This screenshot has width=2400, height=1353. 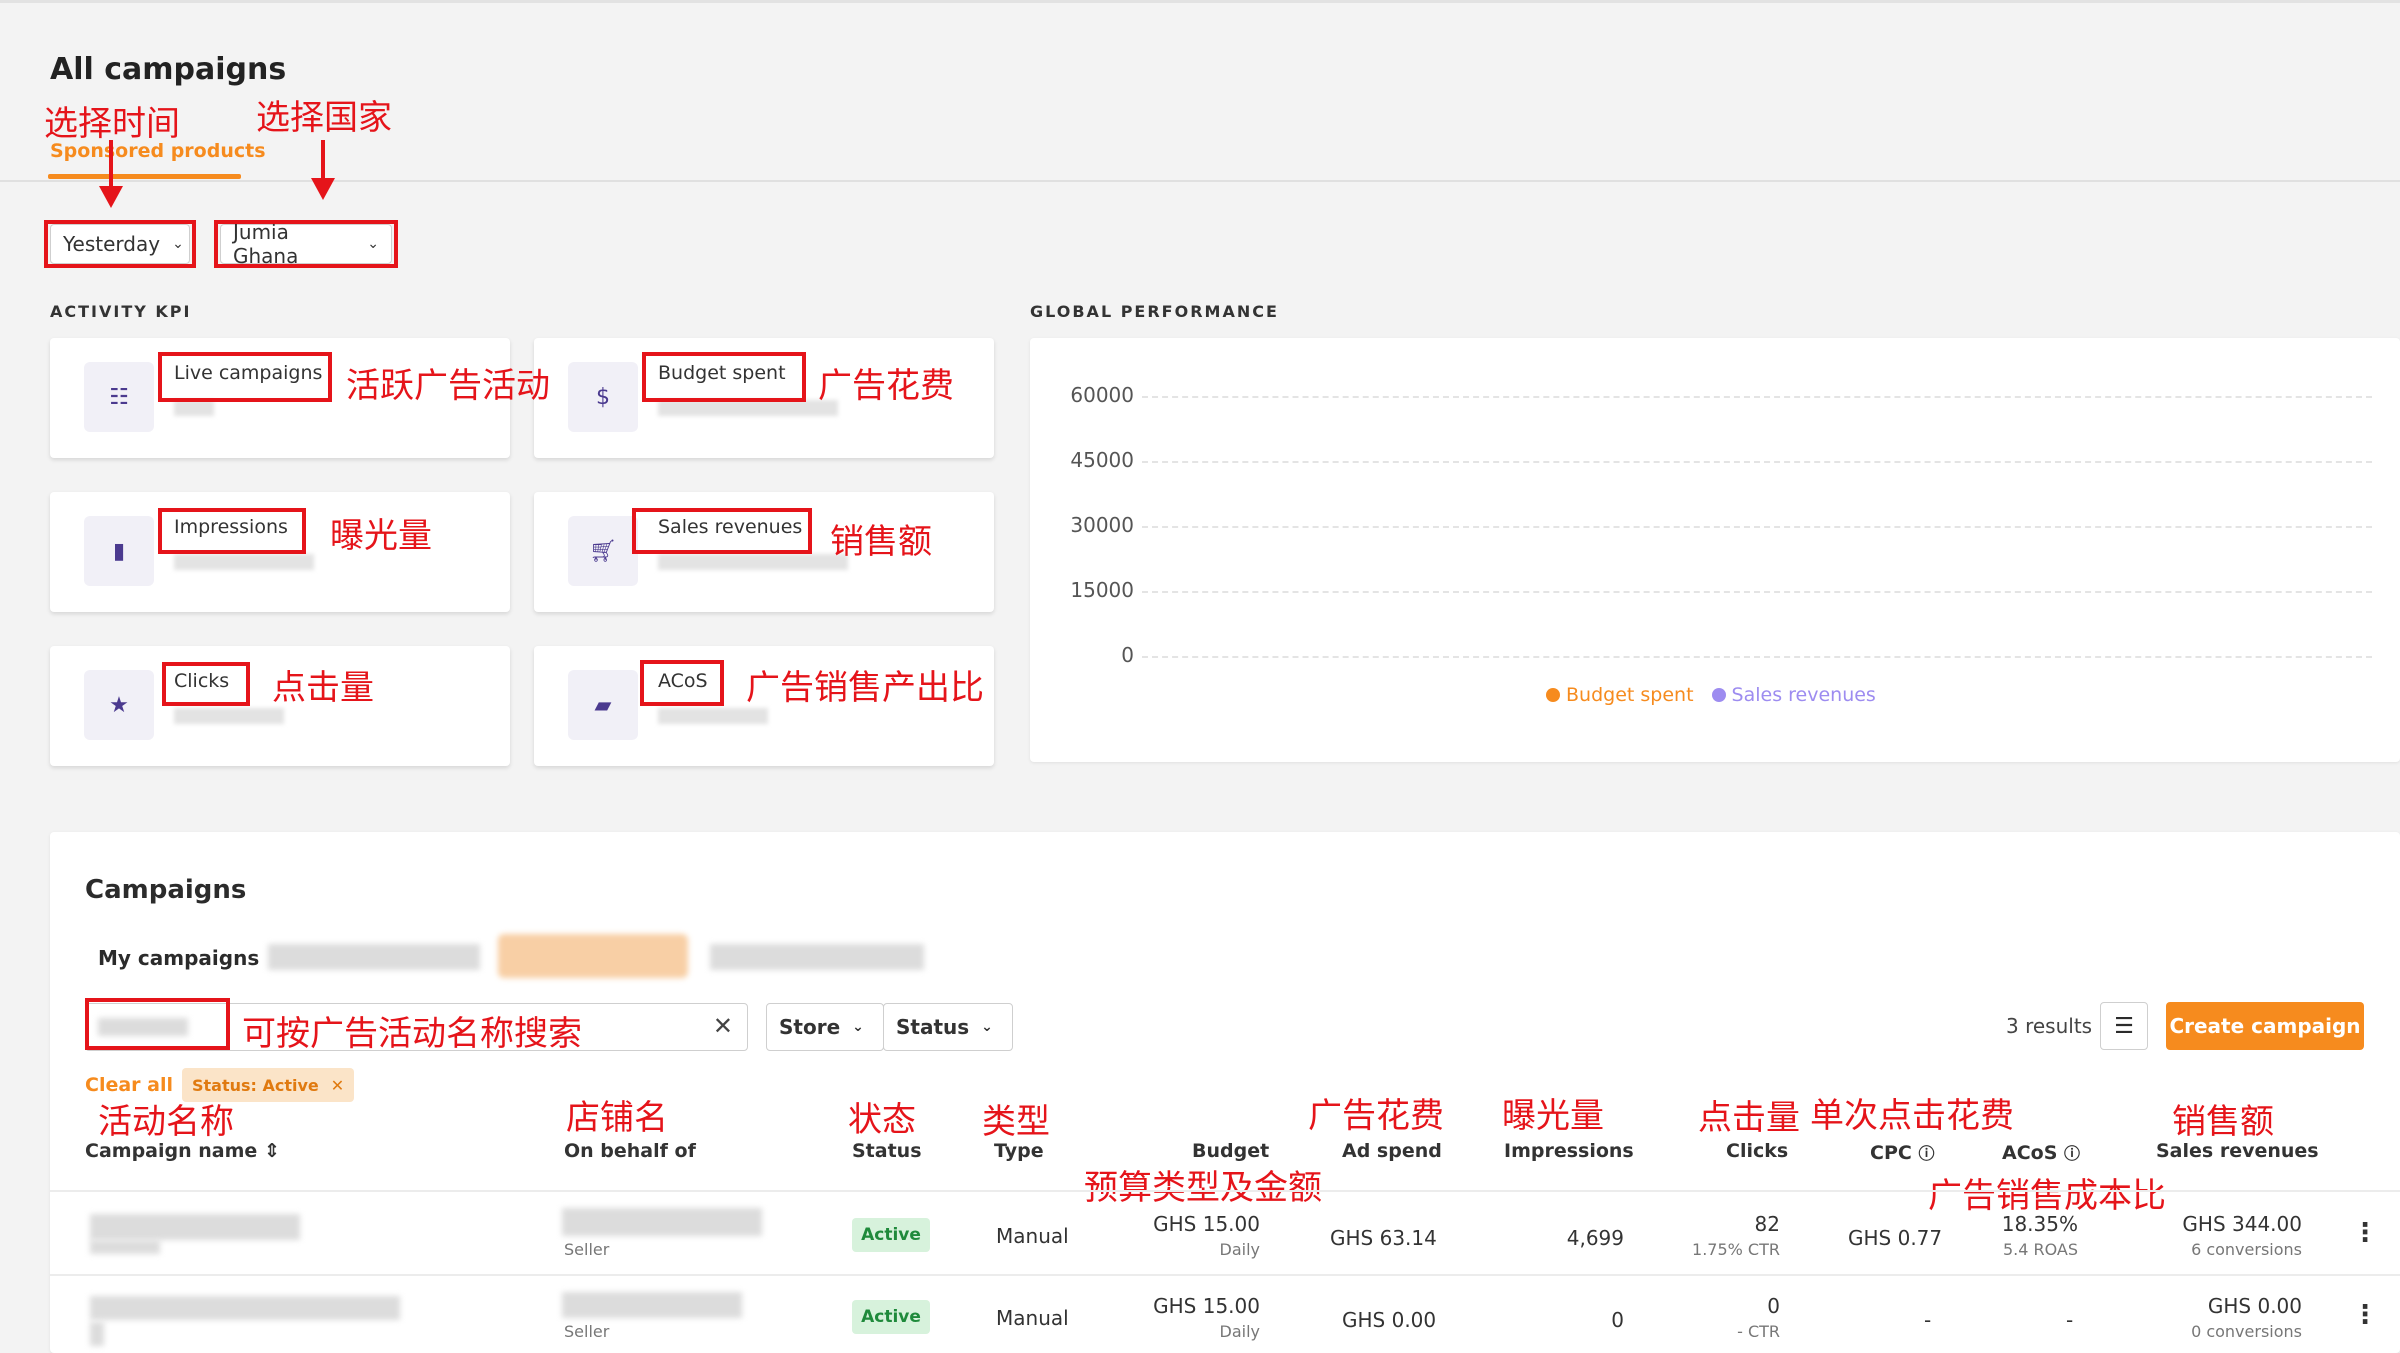 I want to click on y-tick-label: 15000, so click(x=1102, y=590).